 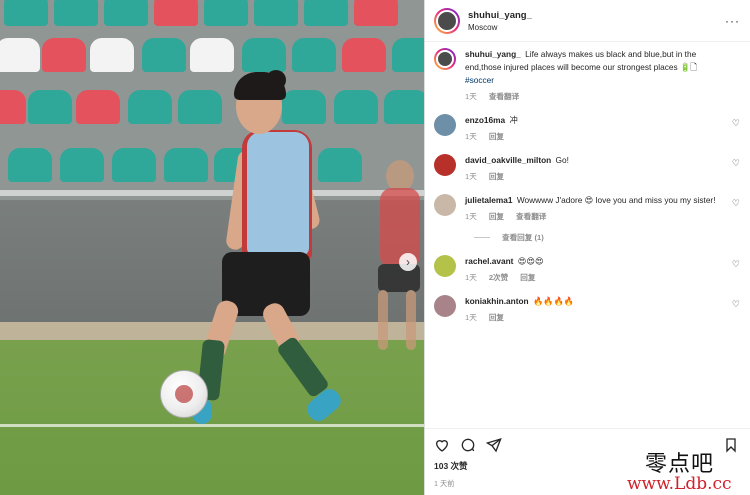 I want to click on comment-item: koniakhin.anton 🔥🔥🔥🔥 1天 回复 ♡, so click(x=587, y=309).